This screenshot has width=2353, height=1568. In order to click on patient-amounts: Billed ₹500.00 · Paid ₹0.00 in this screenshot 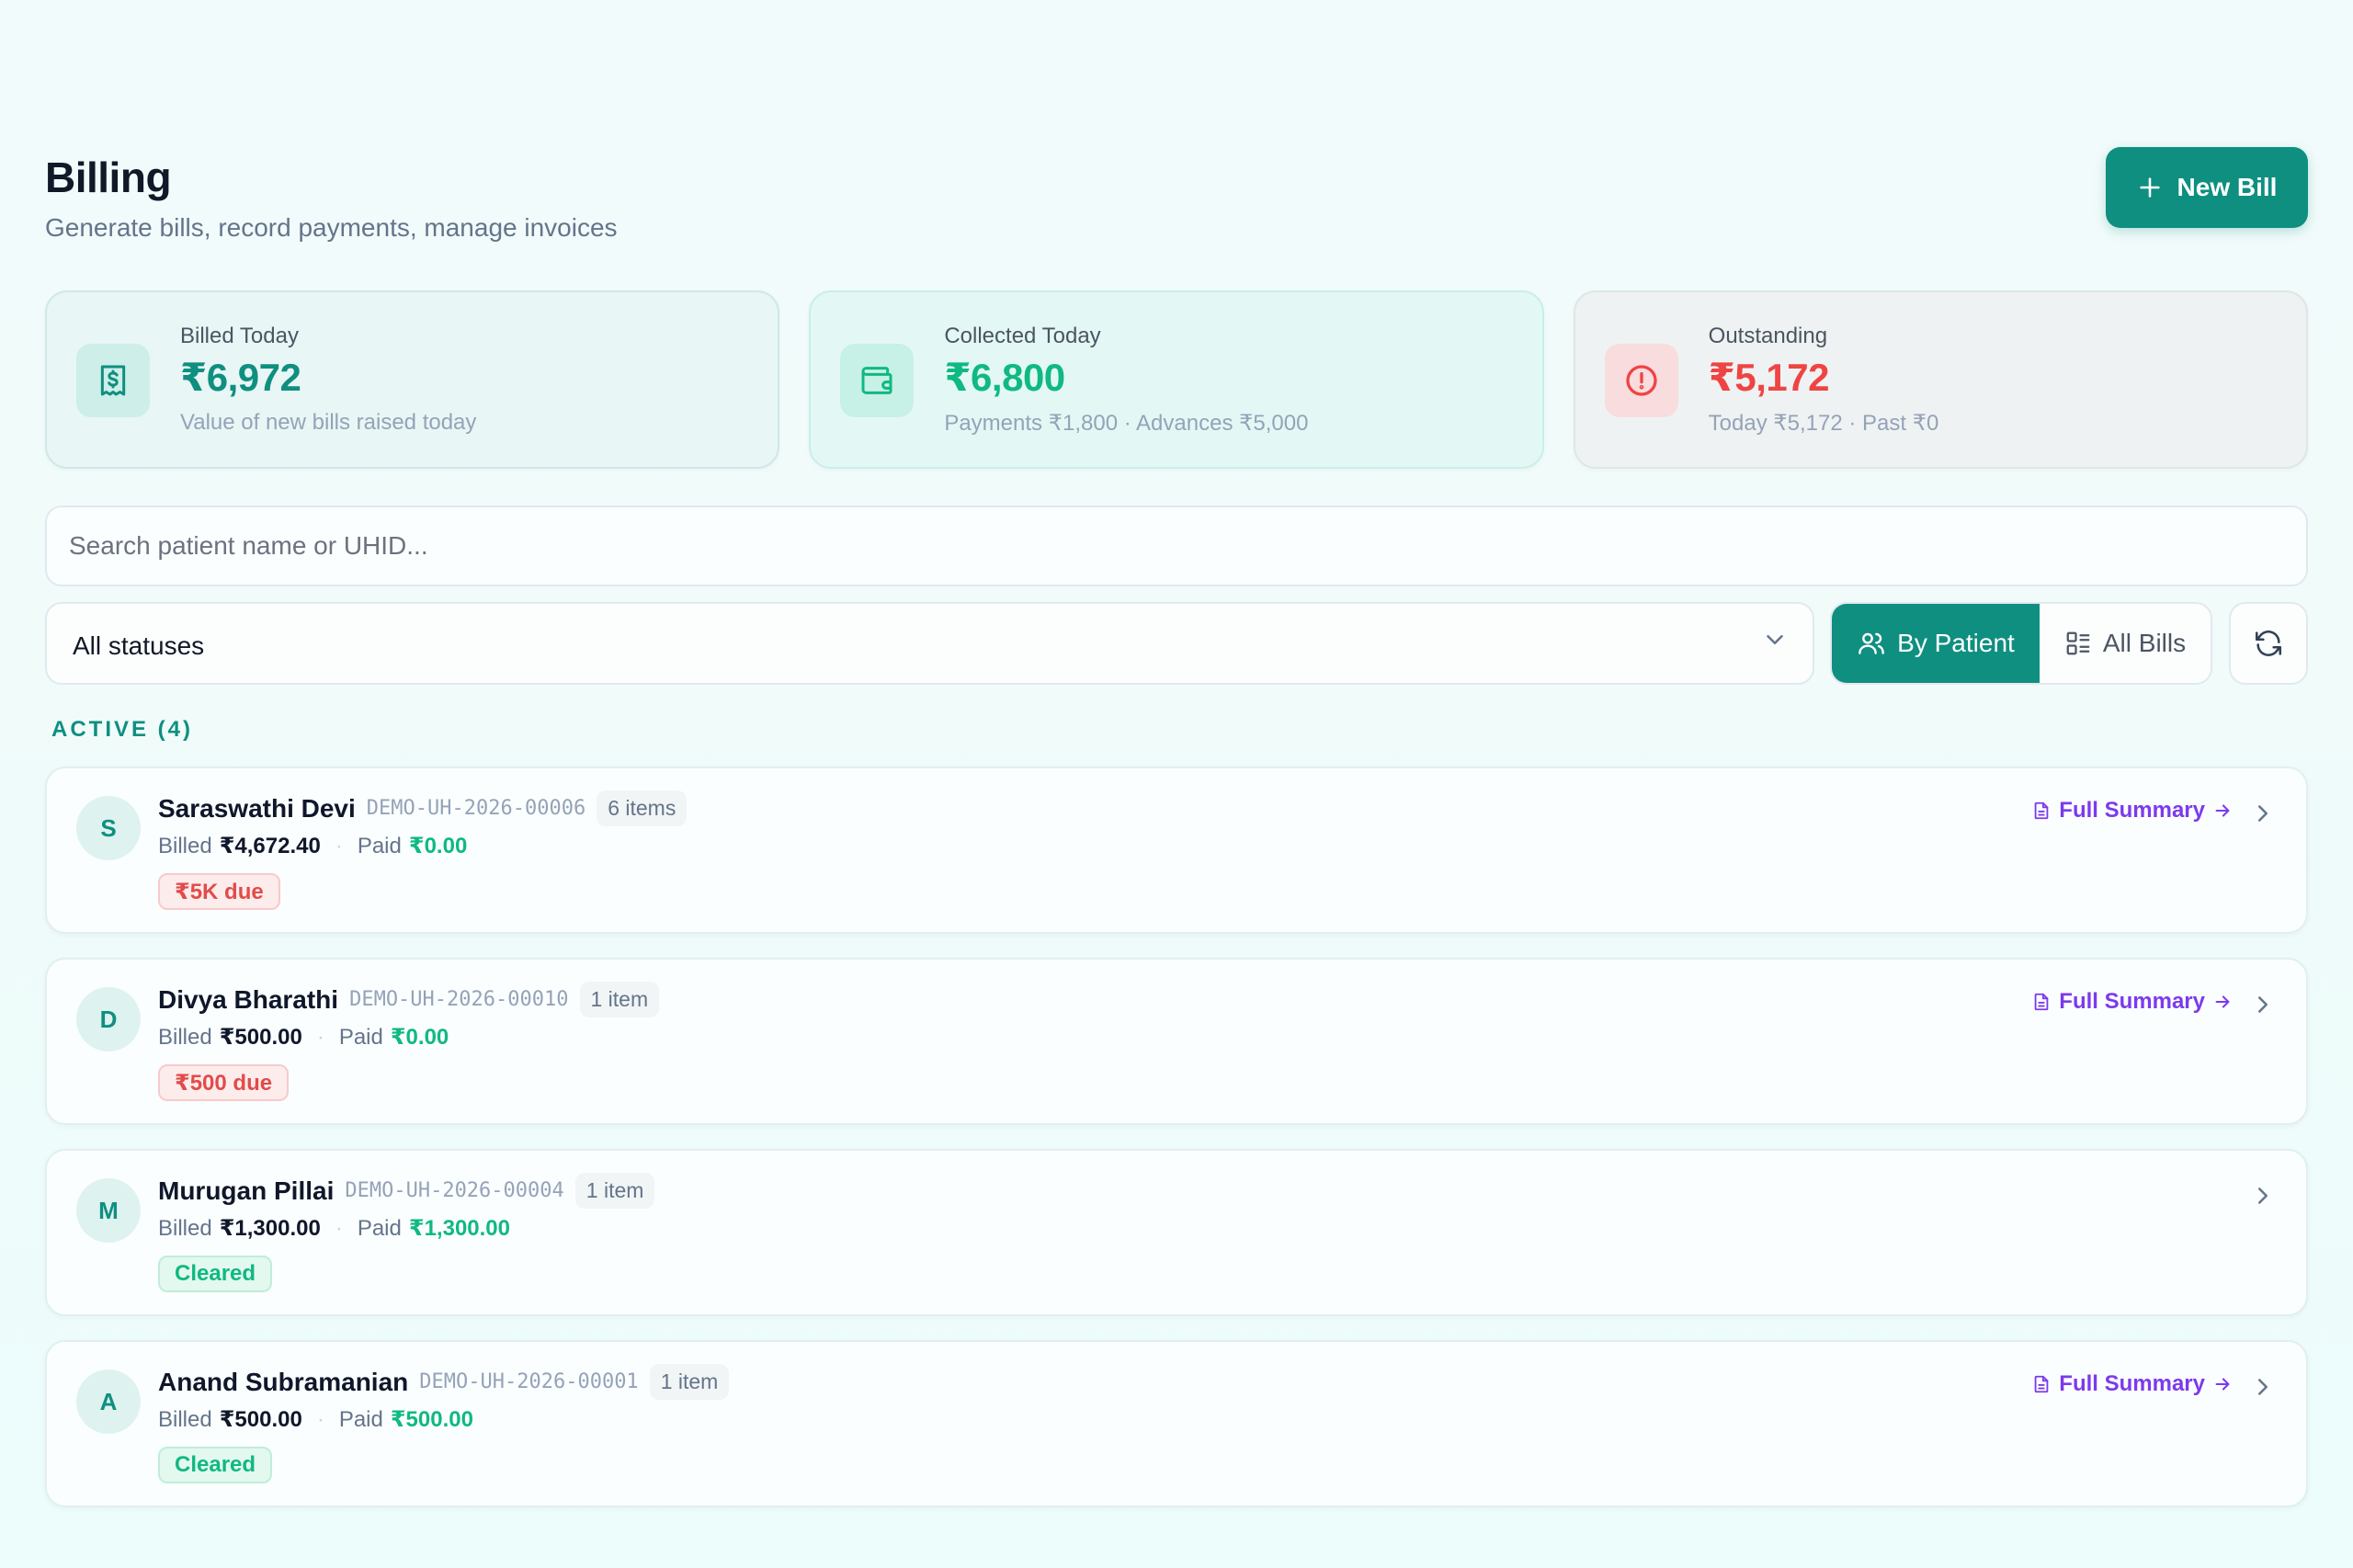, I will do `click(303, 1037)`.